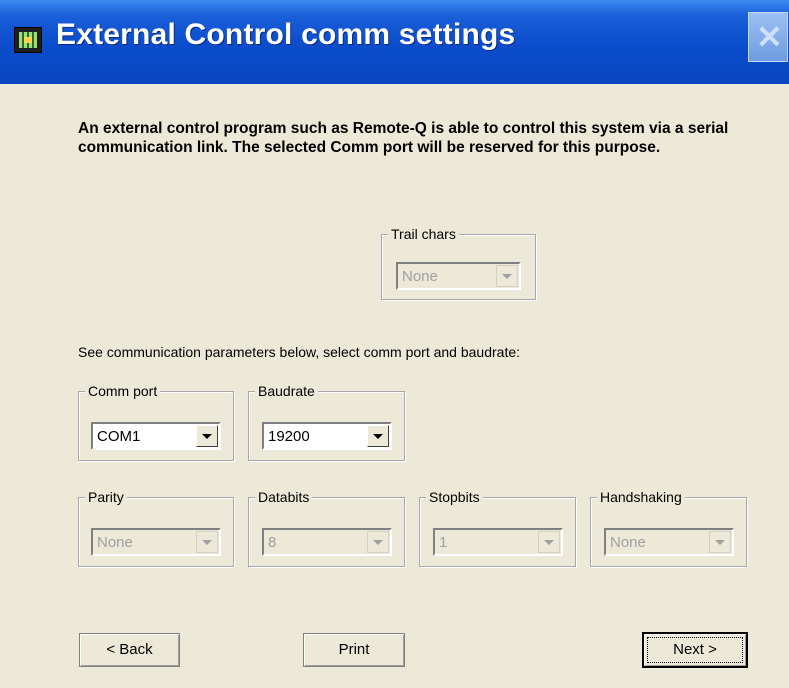  I want to click on handshaking-select: None, so click(669, 542).